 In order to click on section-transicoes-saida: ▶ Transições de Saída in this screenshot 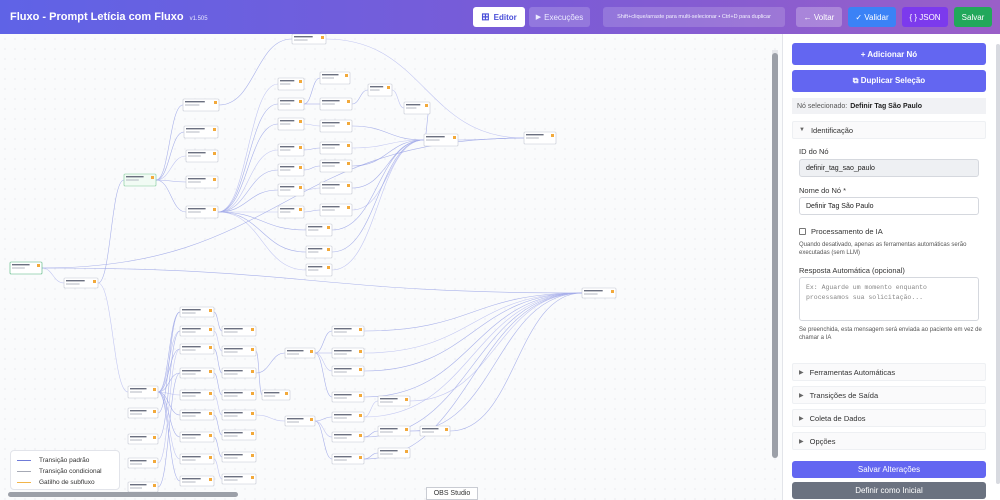, I will do `click(889, 395)`.